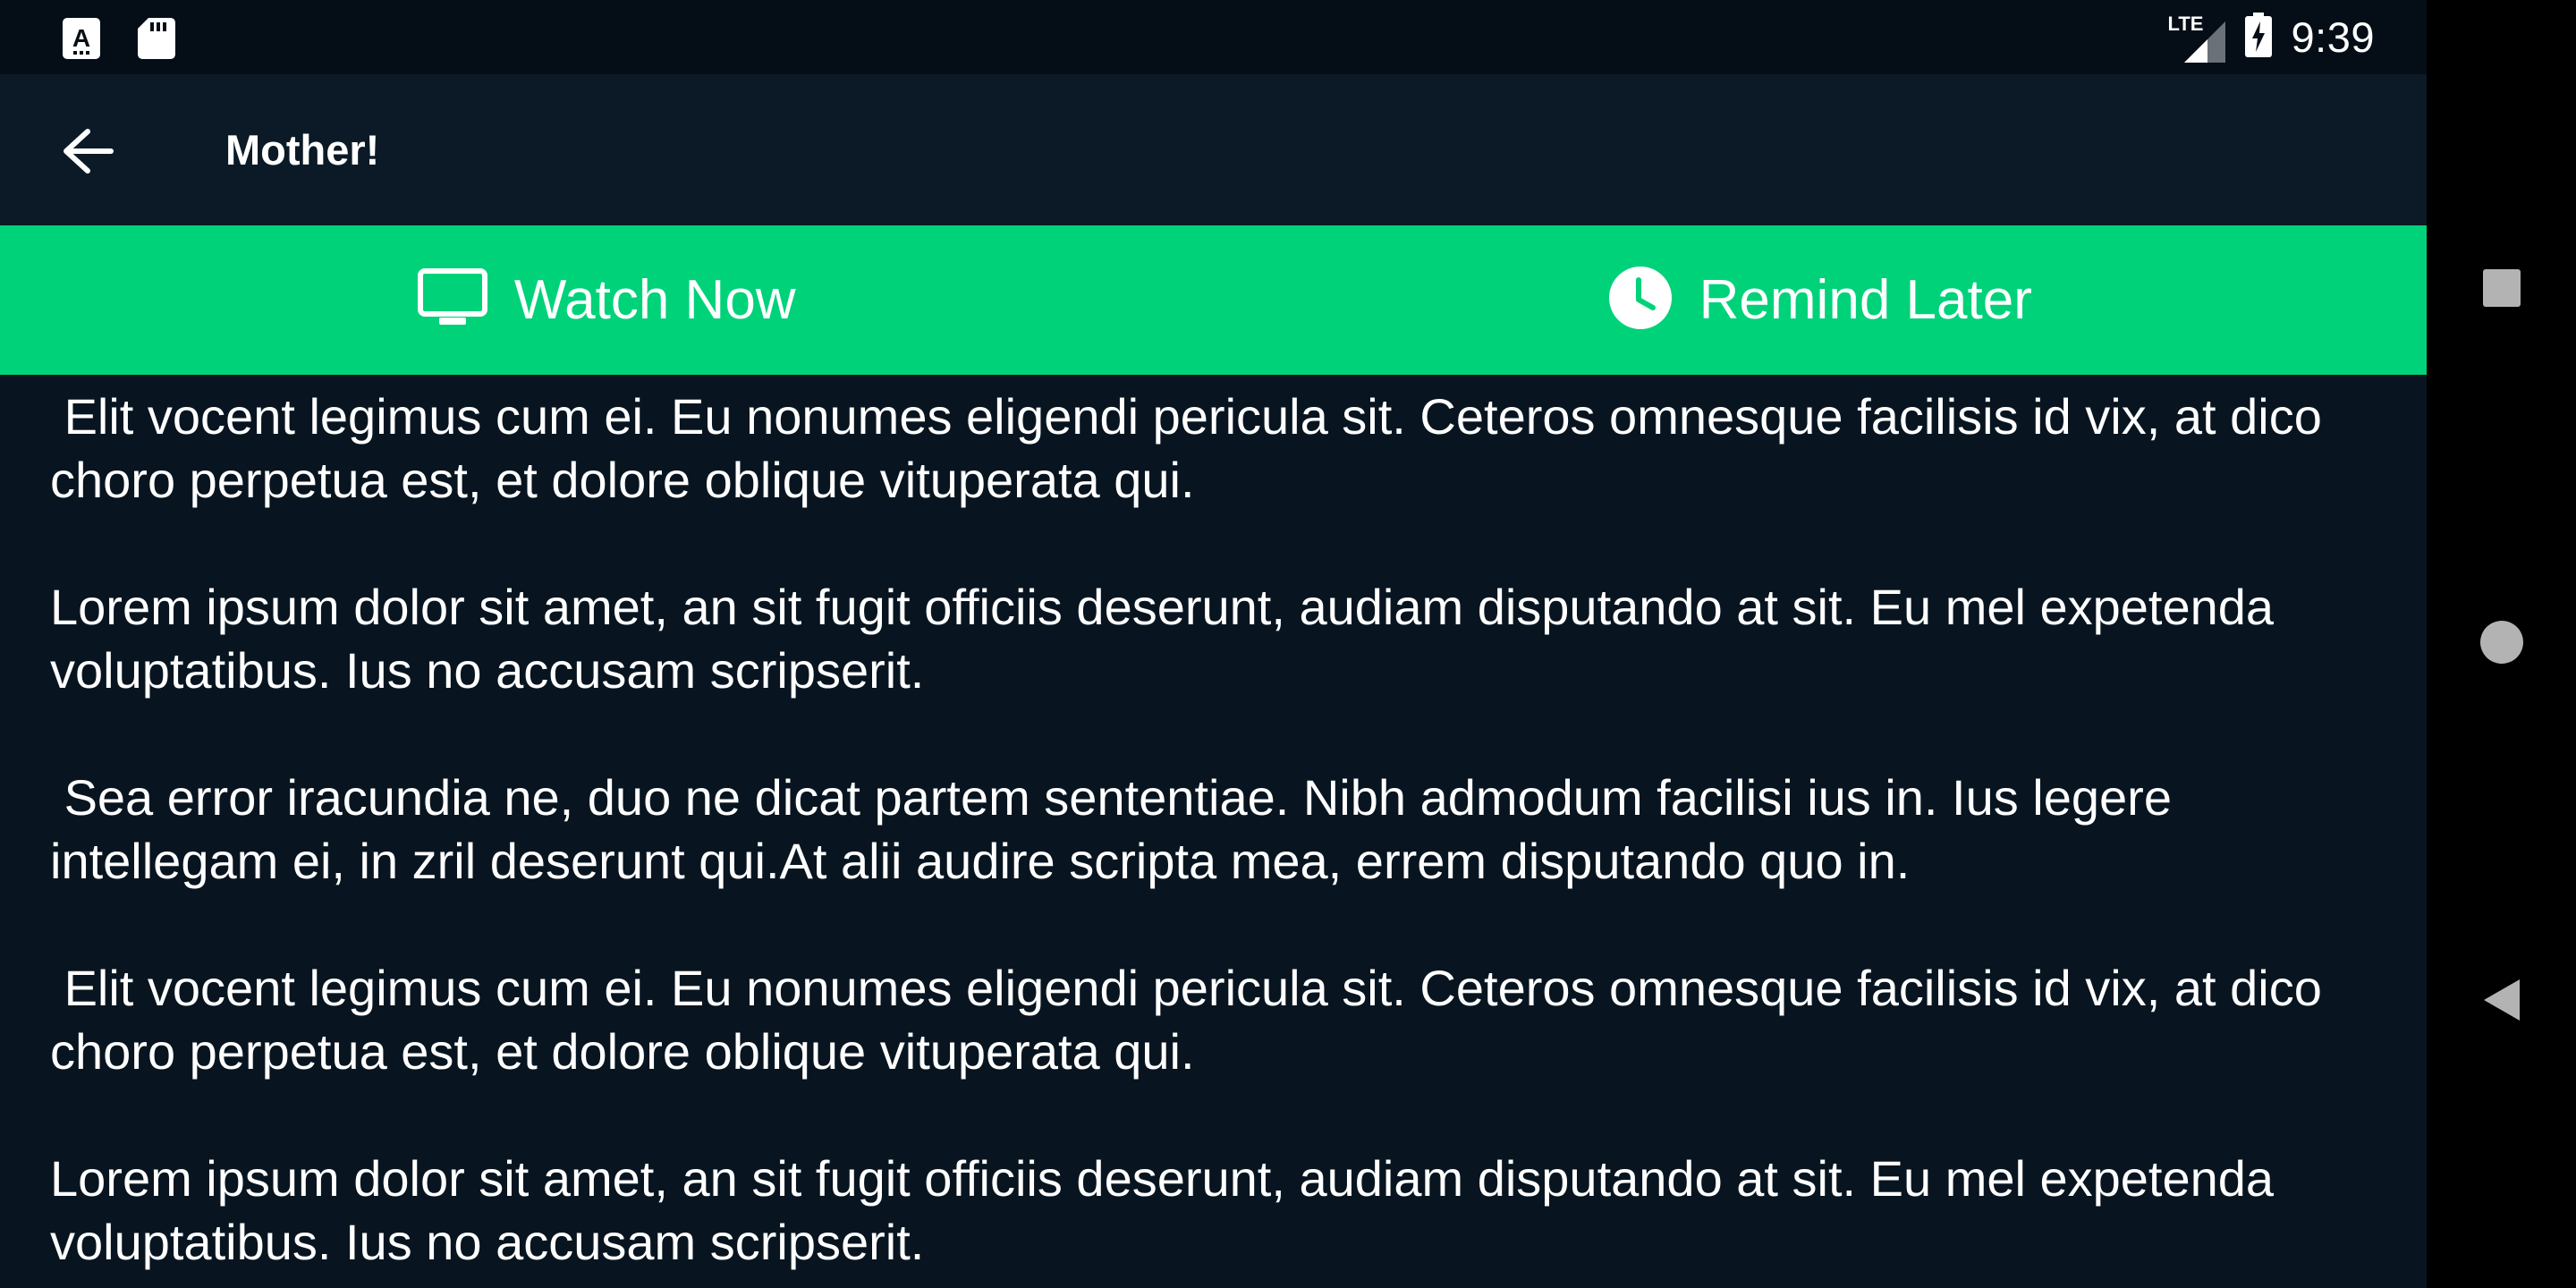 The image size is (2576, 1288). What do you see at coordinates (1640, 300) in the screenshot?
I see `clock-icon` at bounding box center [1640, 300].